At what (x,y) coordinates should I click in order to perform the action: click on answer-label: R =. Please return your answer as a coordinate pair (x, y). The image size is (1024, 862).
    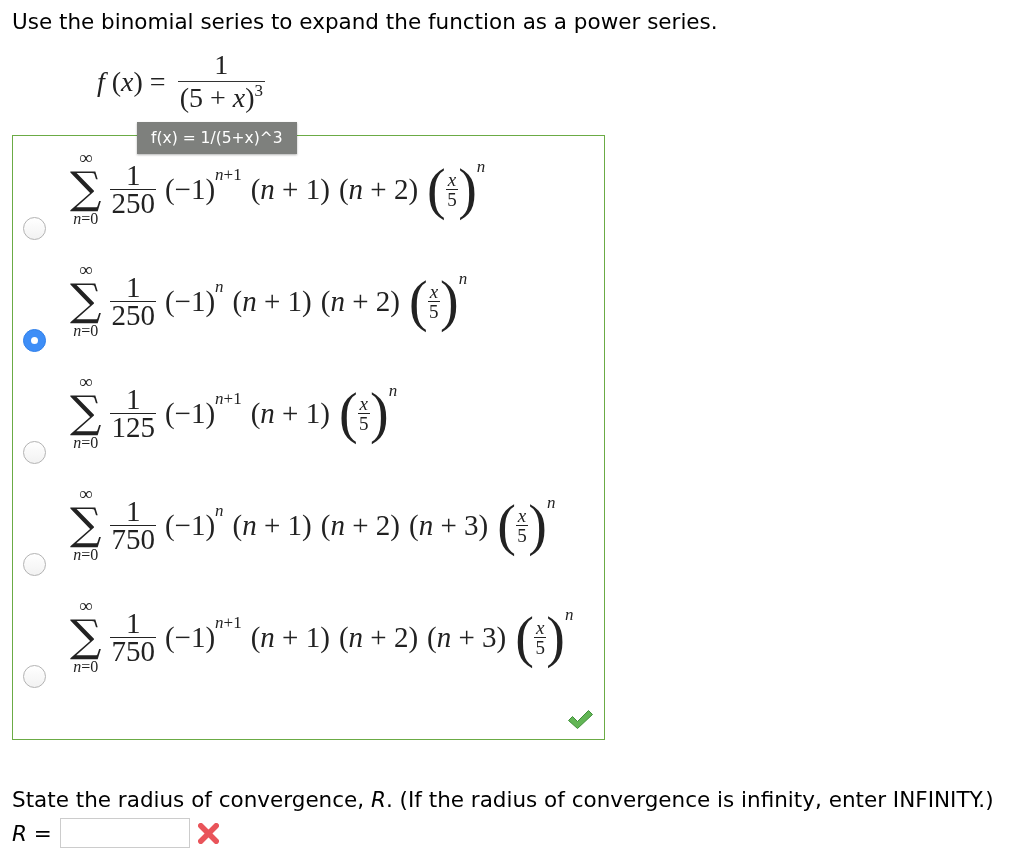
    Looking at the image, I should click on (32, 833).